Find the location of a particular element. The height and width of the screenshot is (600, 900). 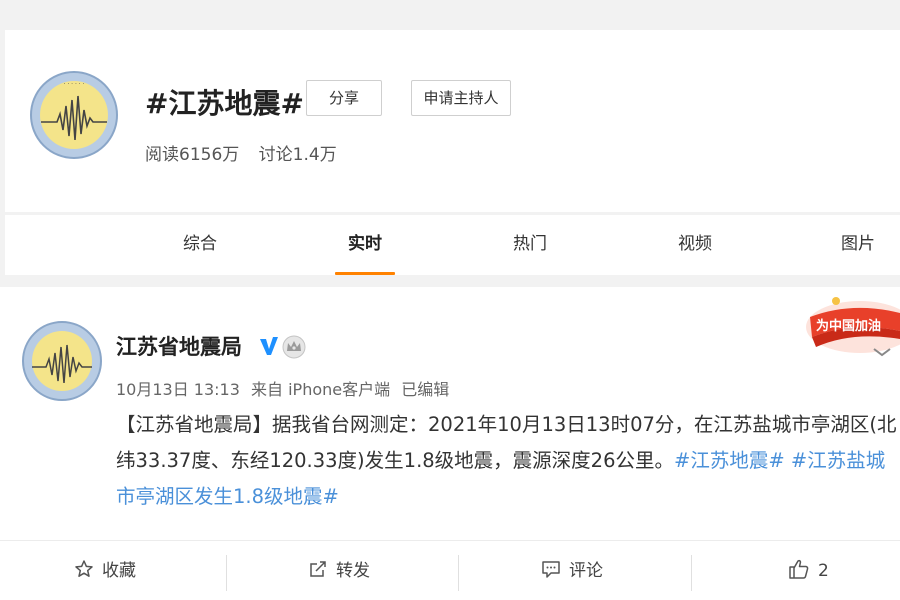

comment-label: 评论 is located at coordinates (586, 571).